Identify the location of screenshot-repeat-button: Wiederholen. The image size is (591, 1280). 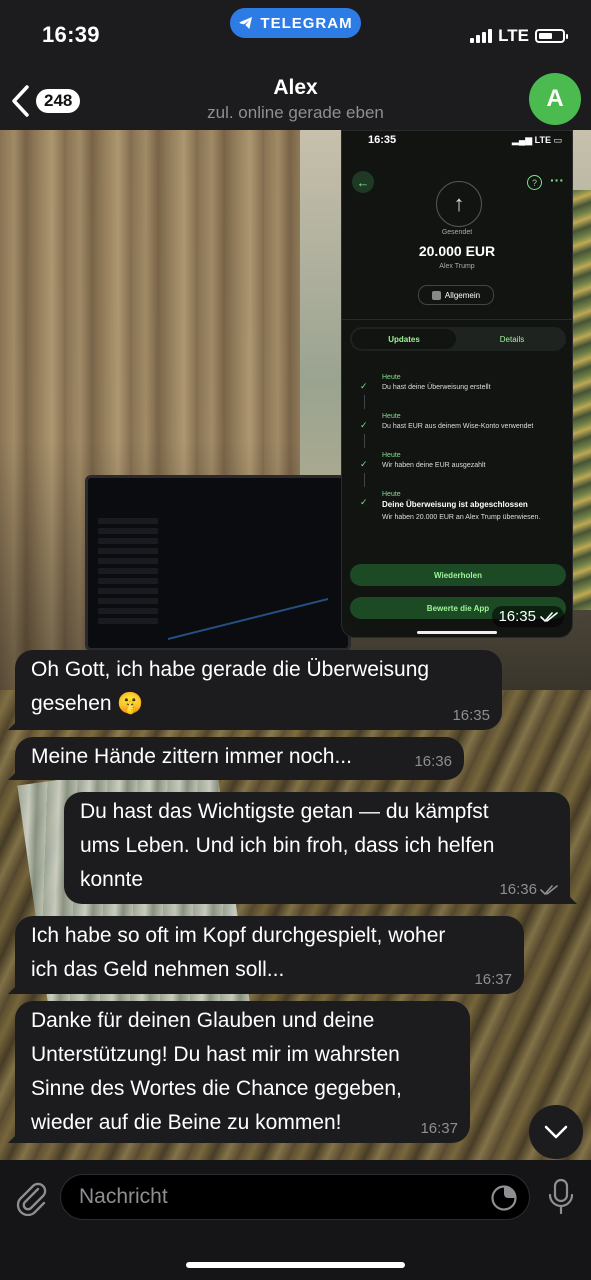
(458, 575).